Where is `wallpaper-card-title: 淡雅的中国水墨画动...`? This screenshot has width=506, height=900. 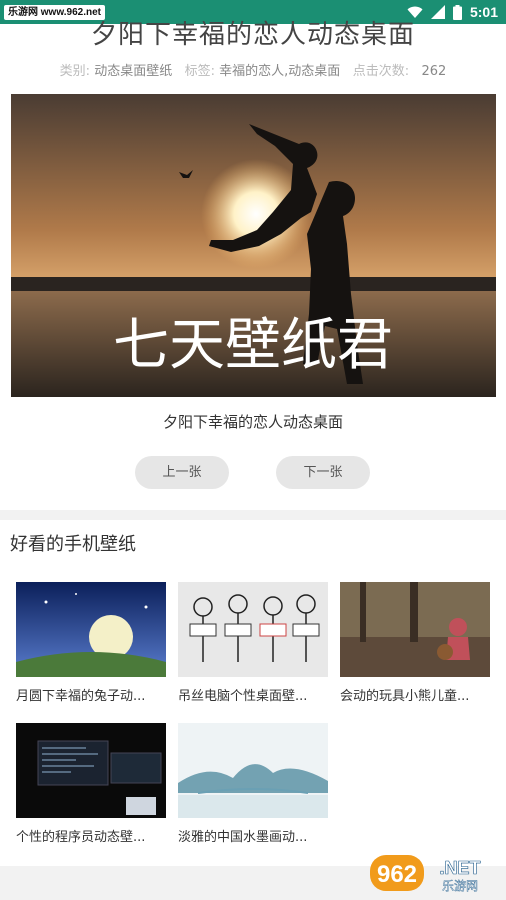 wallpaper-card-title: 淡雅的中国水墨画动... is located at coordinates (253, 835).